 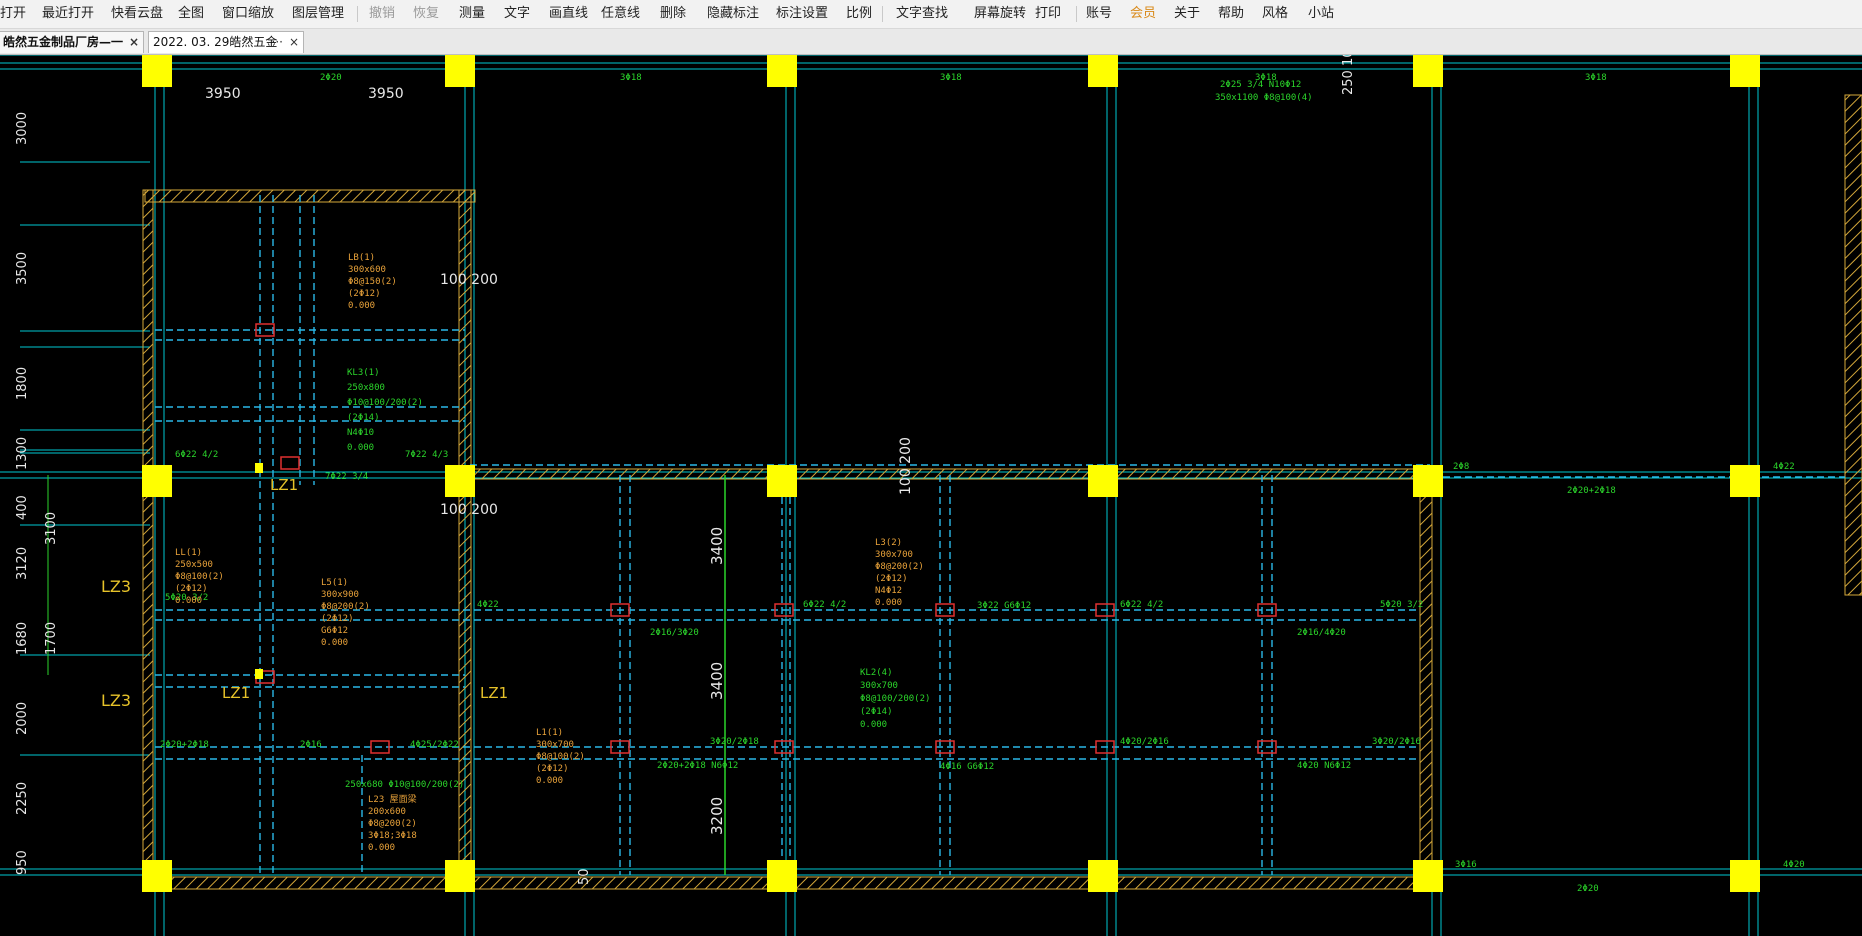 What do you see at coordinates (363, 373) in the screenshot?
I see `rebar-annotation: KL3(1)` at bounding box center [363, 373].